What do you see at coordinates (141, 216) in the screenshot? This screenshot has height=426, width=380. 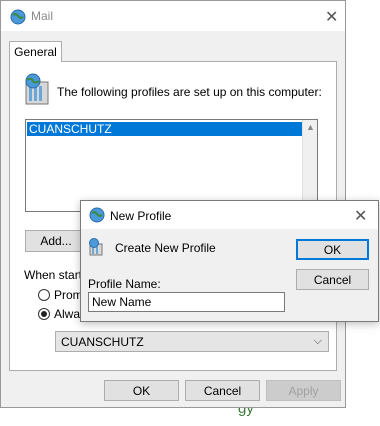 I see `new-profile-title: New Profile` at bounding box center [141, 216].